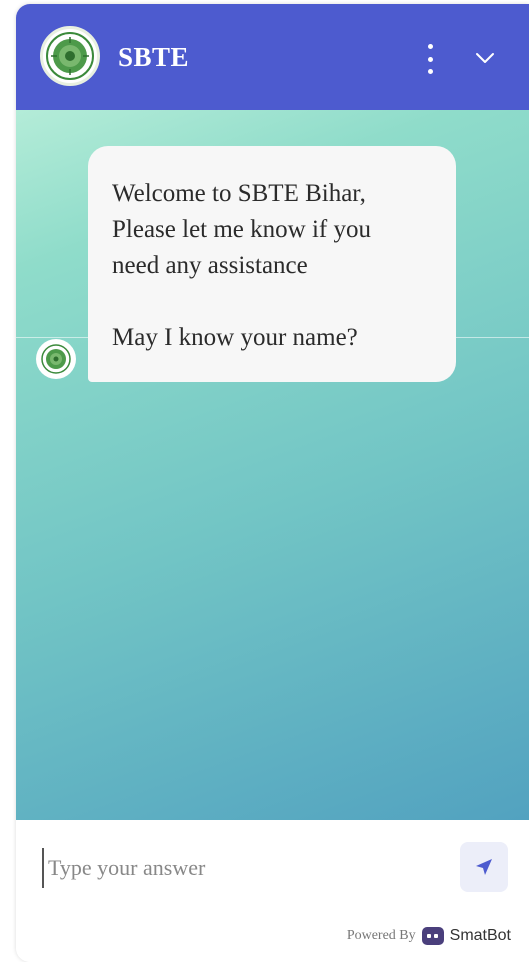  Describe the element at coordinates (272, 57) in the screenshot. I see `chat-header: SBTE` at that location.